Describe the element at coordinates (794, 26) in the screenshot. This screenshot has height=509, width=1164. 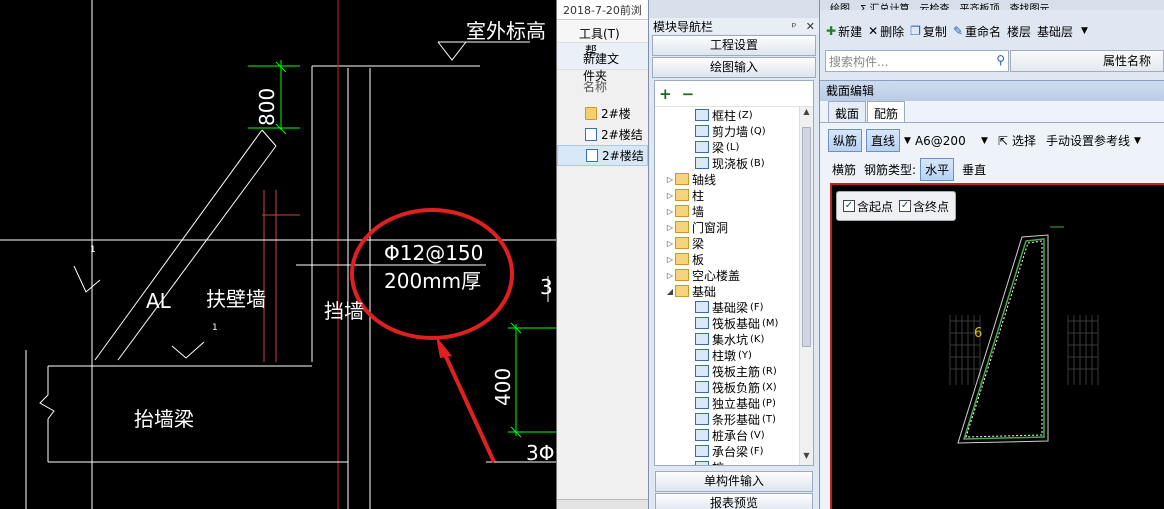
I see `pin-icon: ᵖ` at that location.